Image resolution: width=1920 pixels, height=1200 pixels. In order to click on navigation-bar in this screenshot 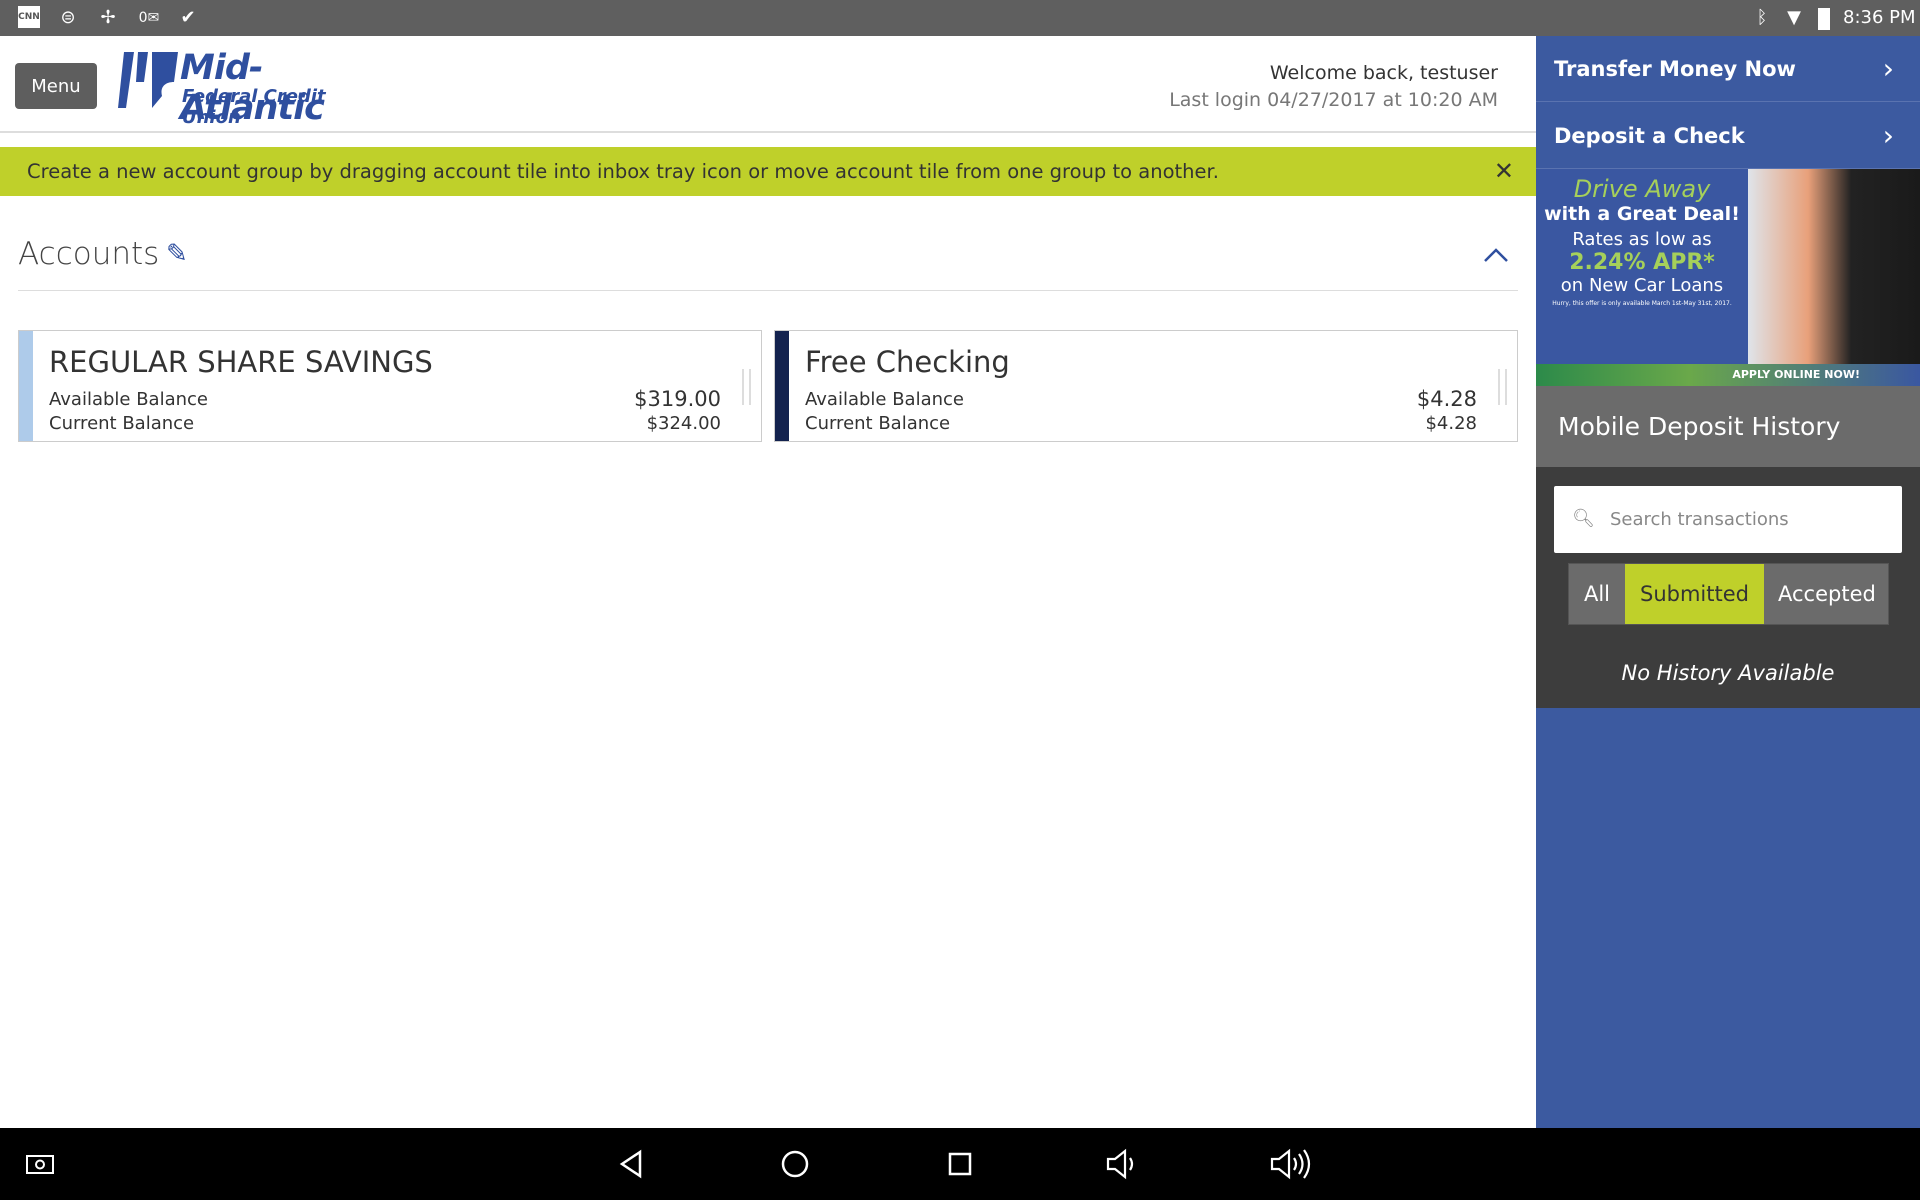, I will do `click(960, 1164)`.